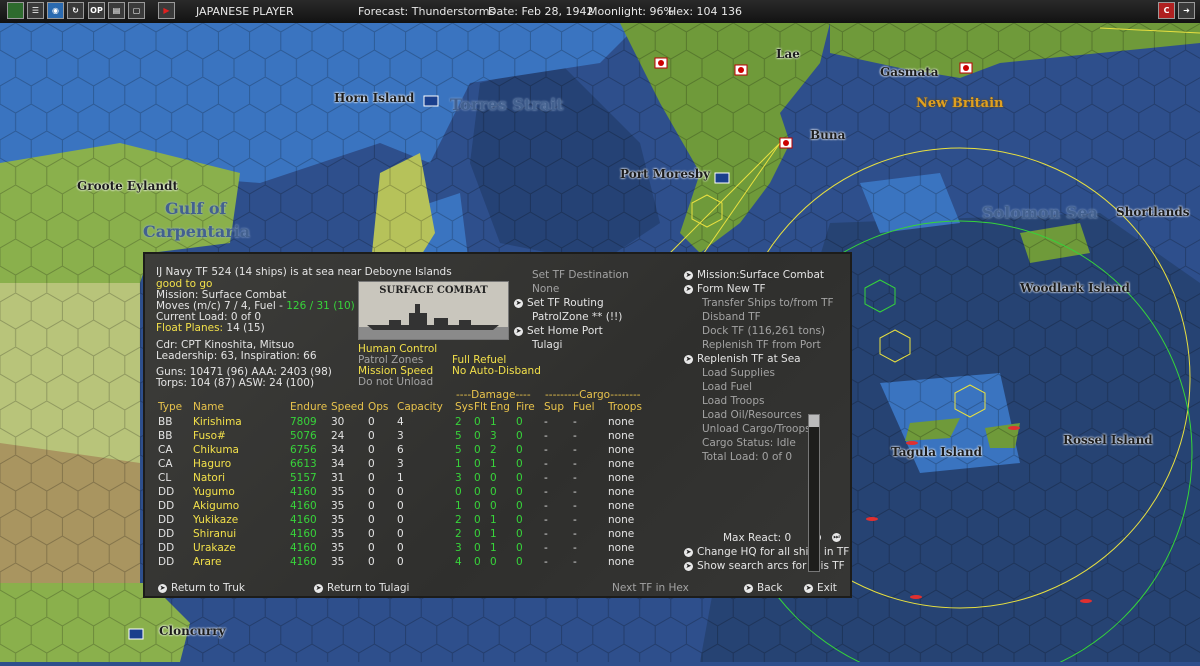  Describe the element at coordinates (413, 548) in the screenshot. I see `ship-row: DD Urakaze 4160 35 0 0 3 0 1 0- - none` at that location.